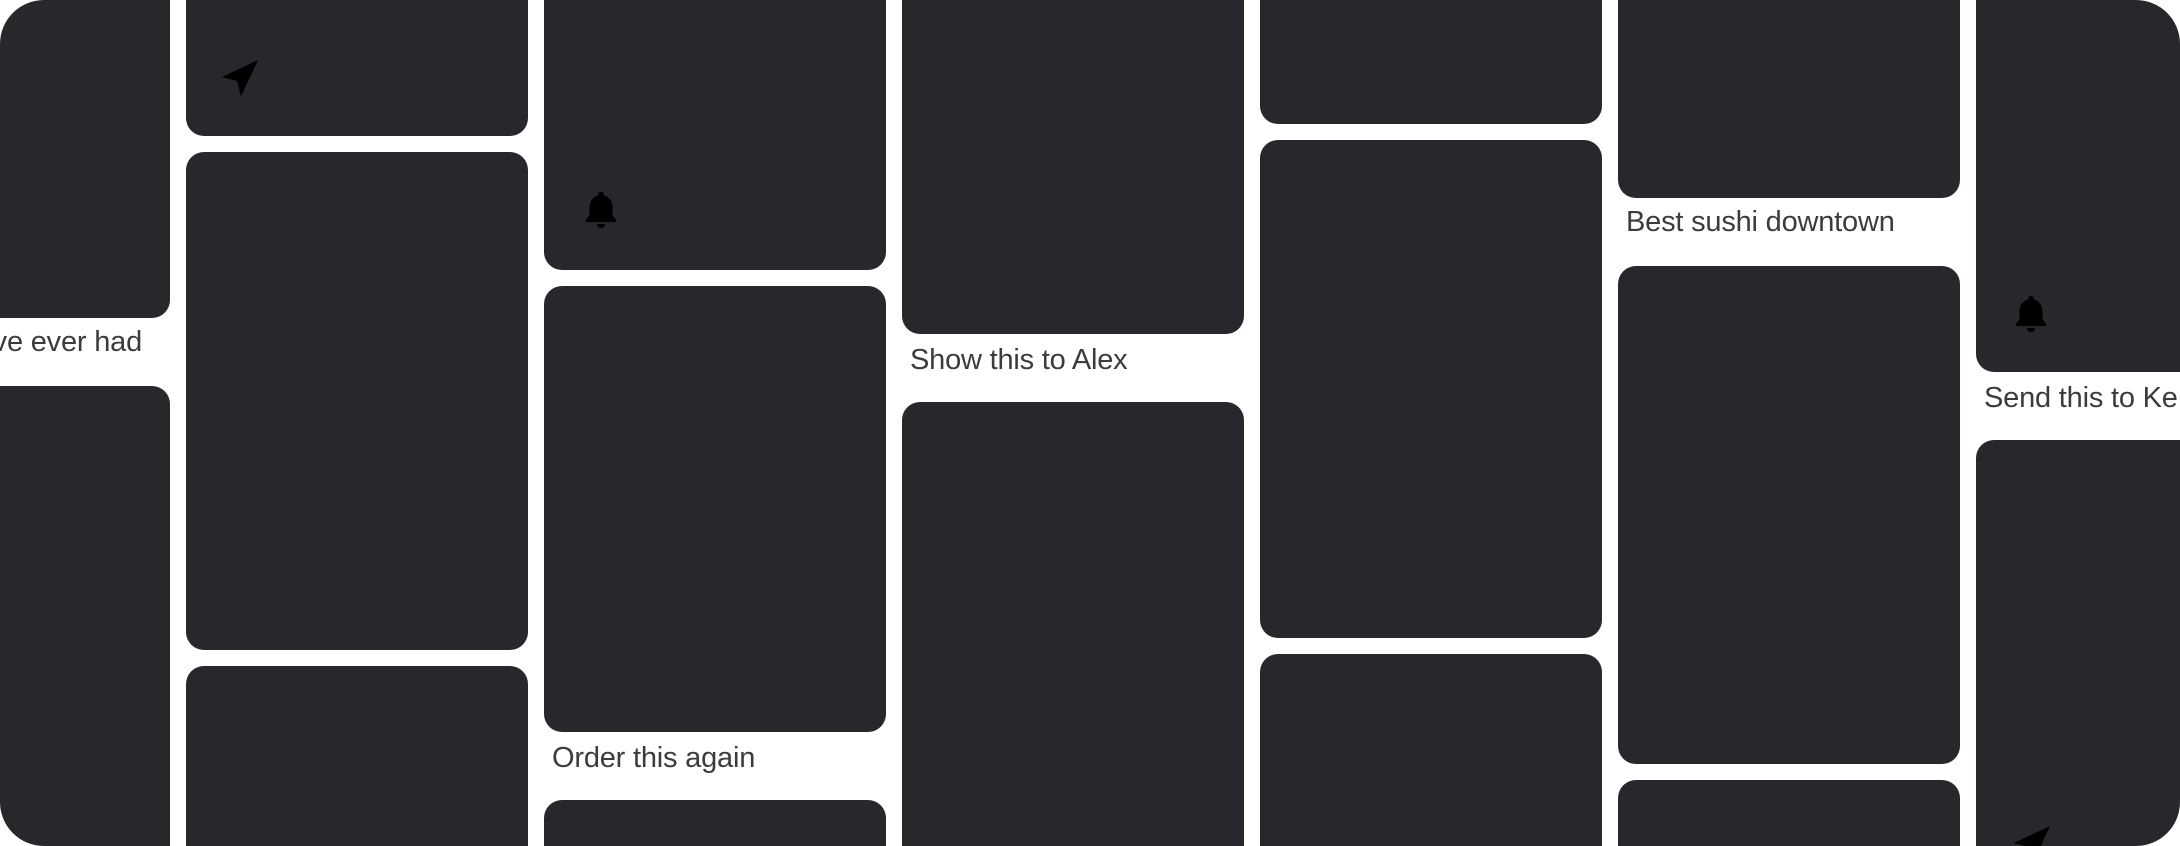 The image size is (2180, 846). I want to click on pin-caption: Best sushi downtown, so click(1760, 222).